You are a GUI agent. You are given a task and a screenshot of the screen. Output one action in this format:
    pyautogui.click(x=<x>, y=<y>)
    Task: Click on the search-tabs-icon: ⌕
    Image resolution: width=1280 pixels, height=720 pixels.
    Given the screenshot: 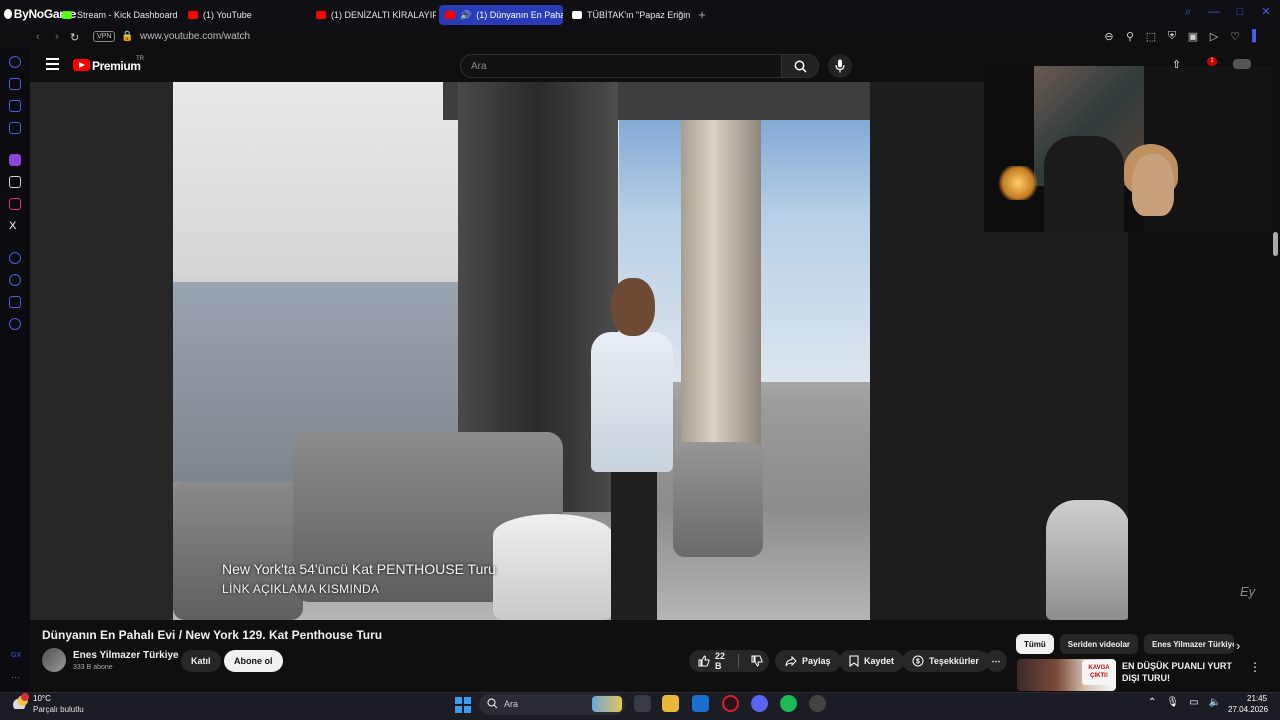 What is the action you would take?
    pyautogui.click(x=1188, y=12)
    